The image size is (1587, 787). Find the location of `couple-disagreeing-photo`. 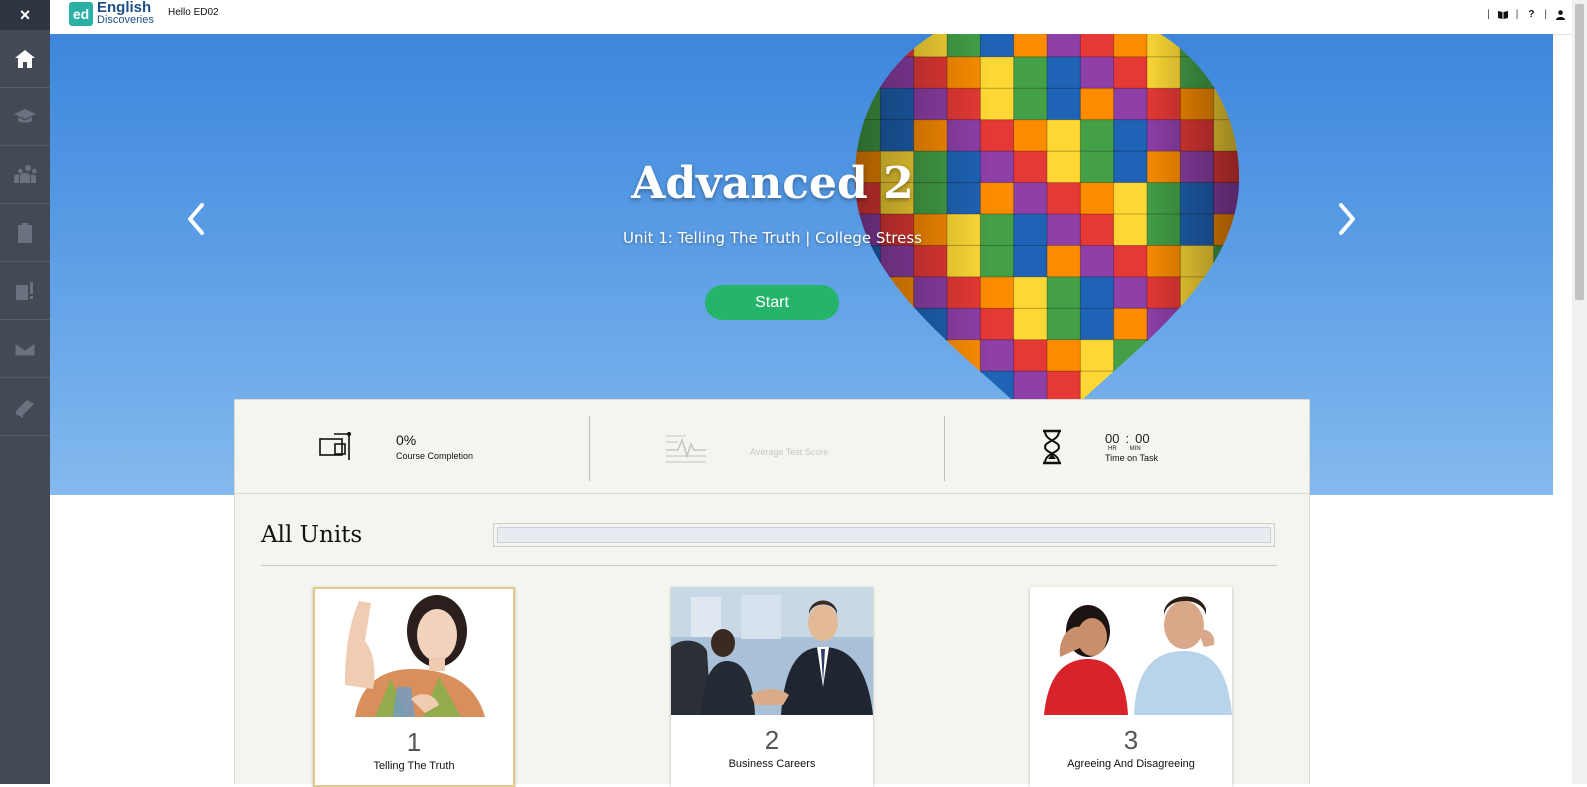

couple-disagreeing-photo is located at coordinates (1131, 651).